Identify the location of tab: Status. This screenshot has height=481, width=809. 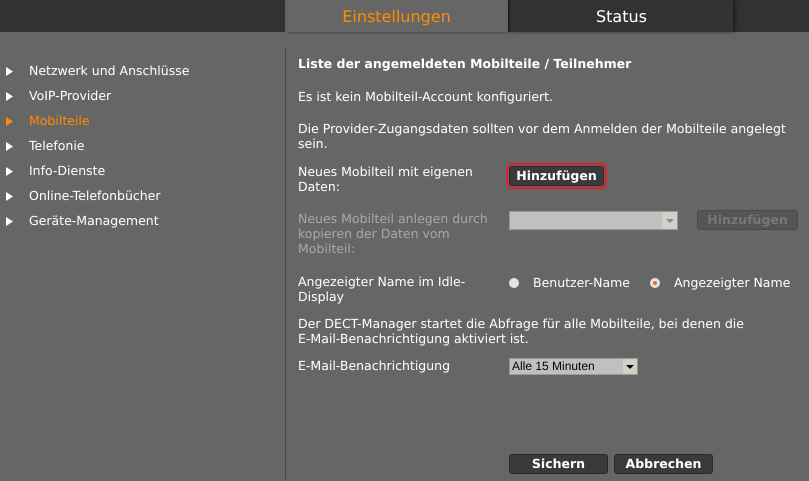
(621, 16).